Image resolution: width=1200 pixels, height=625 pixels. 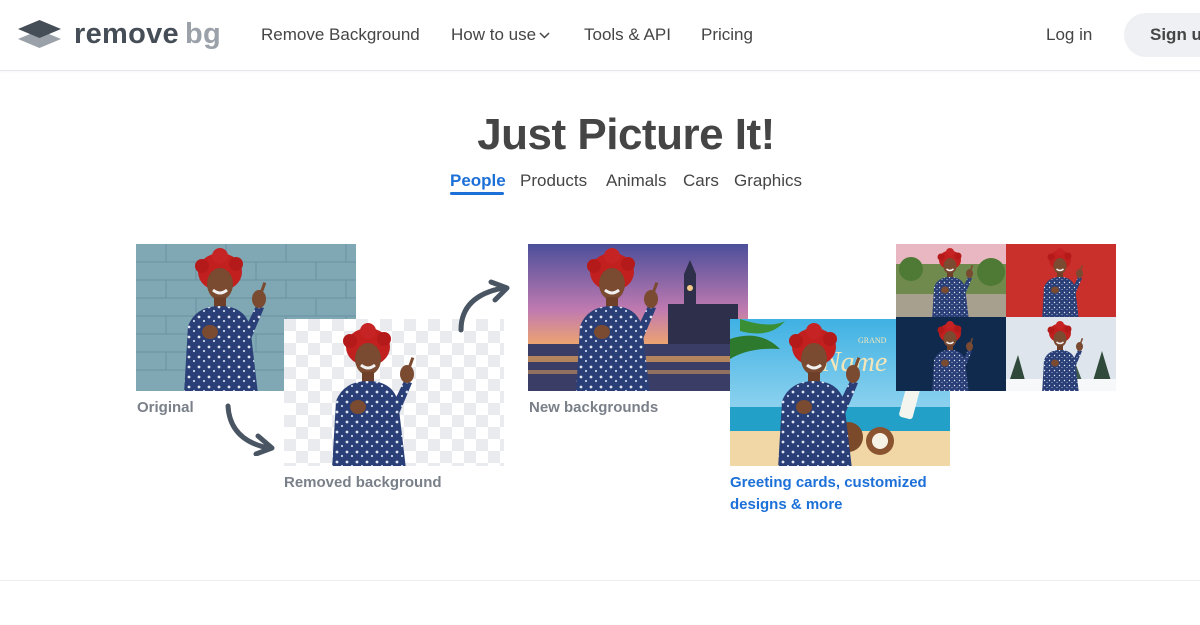 What do you see at coordinates (394, 392) in the screenshot?
I see `removed-background-photo` at bounding box center [394, 392].